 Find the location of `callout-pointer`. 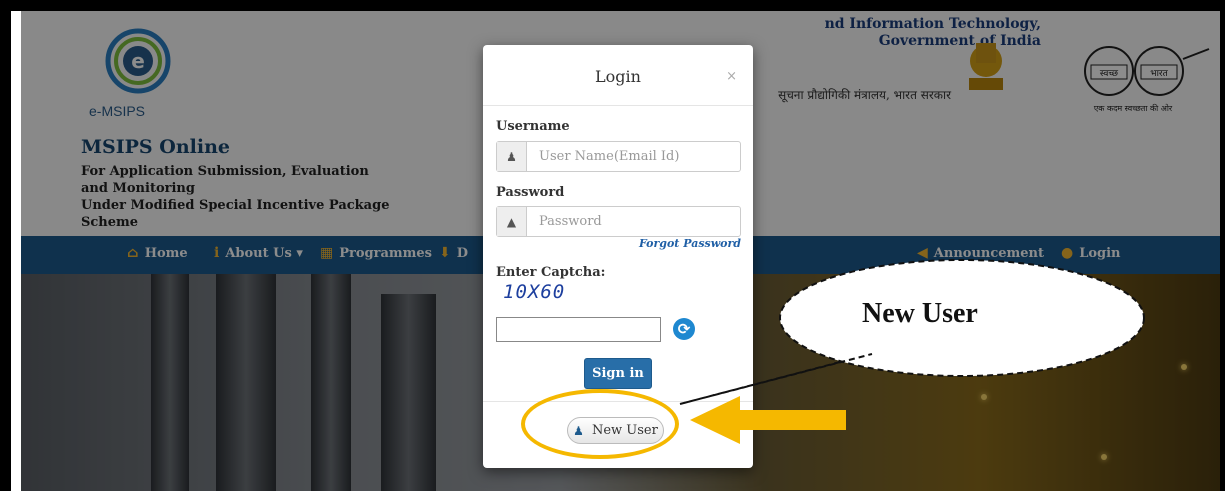

callout-pointer is located at coordinates (776, 379).